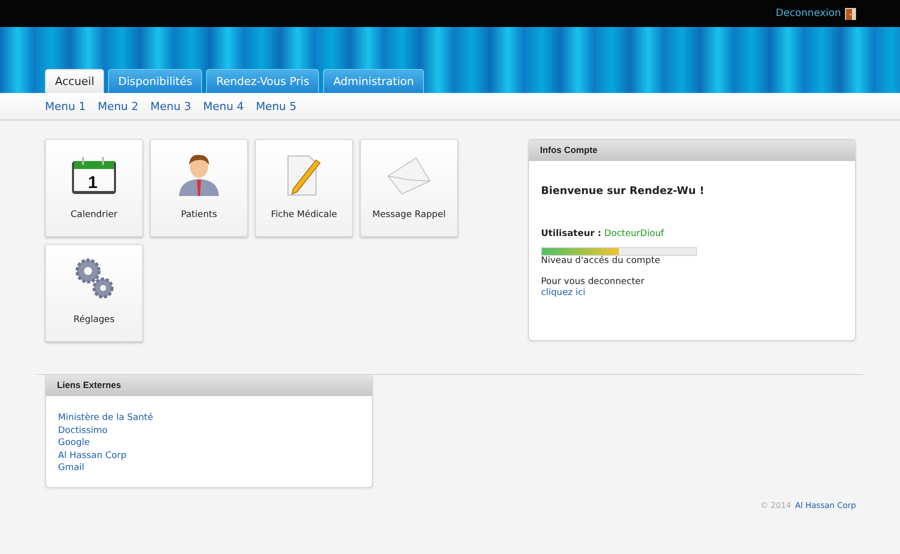  I want to click on shortcut-tile: 1 Calendrier, so click(94, 188).